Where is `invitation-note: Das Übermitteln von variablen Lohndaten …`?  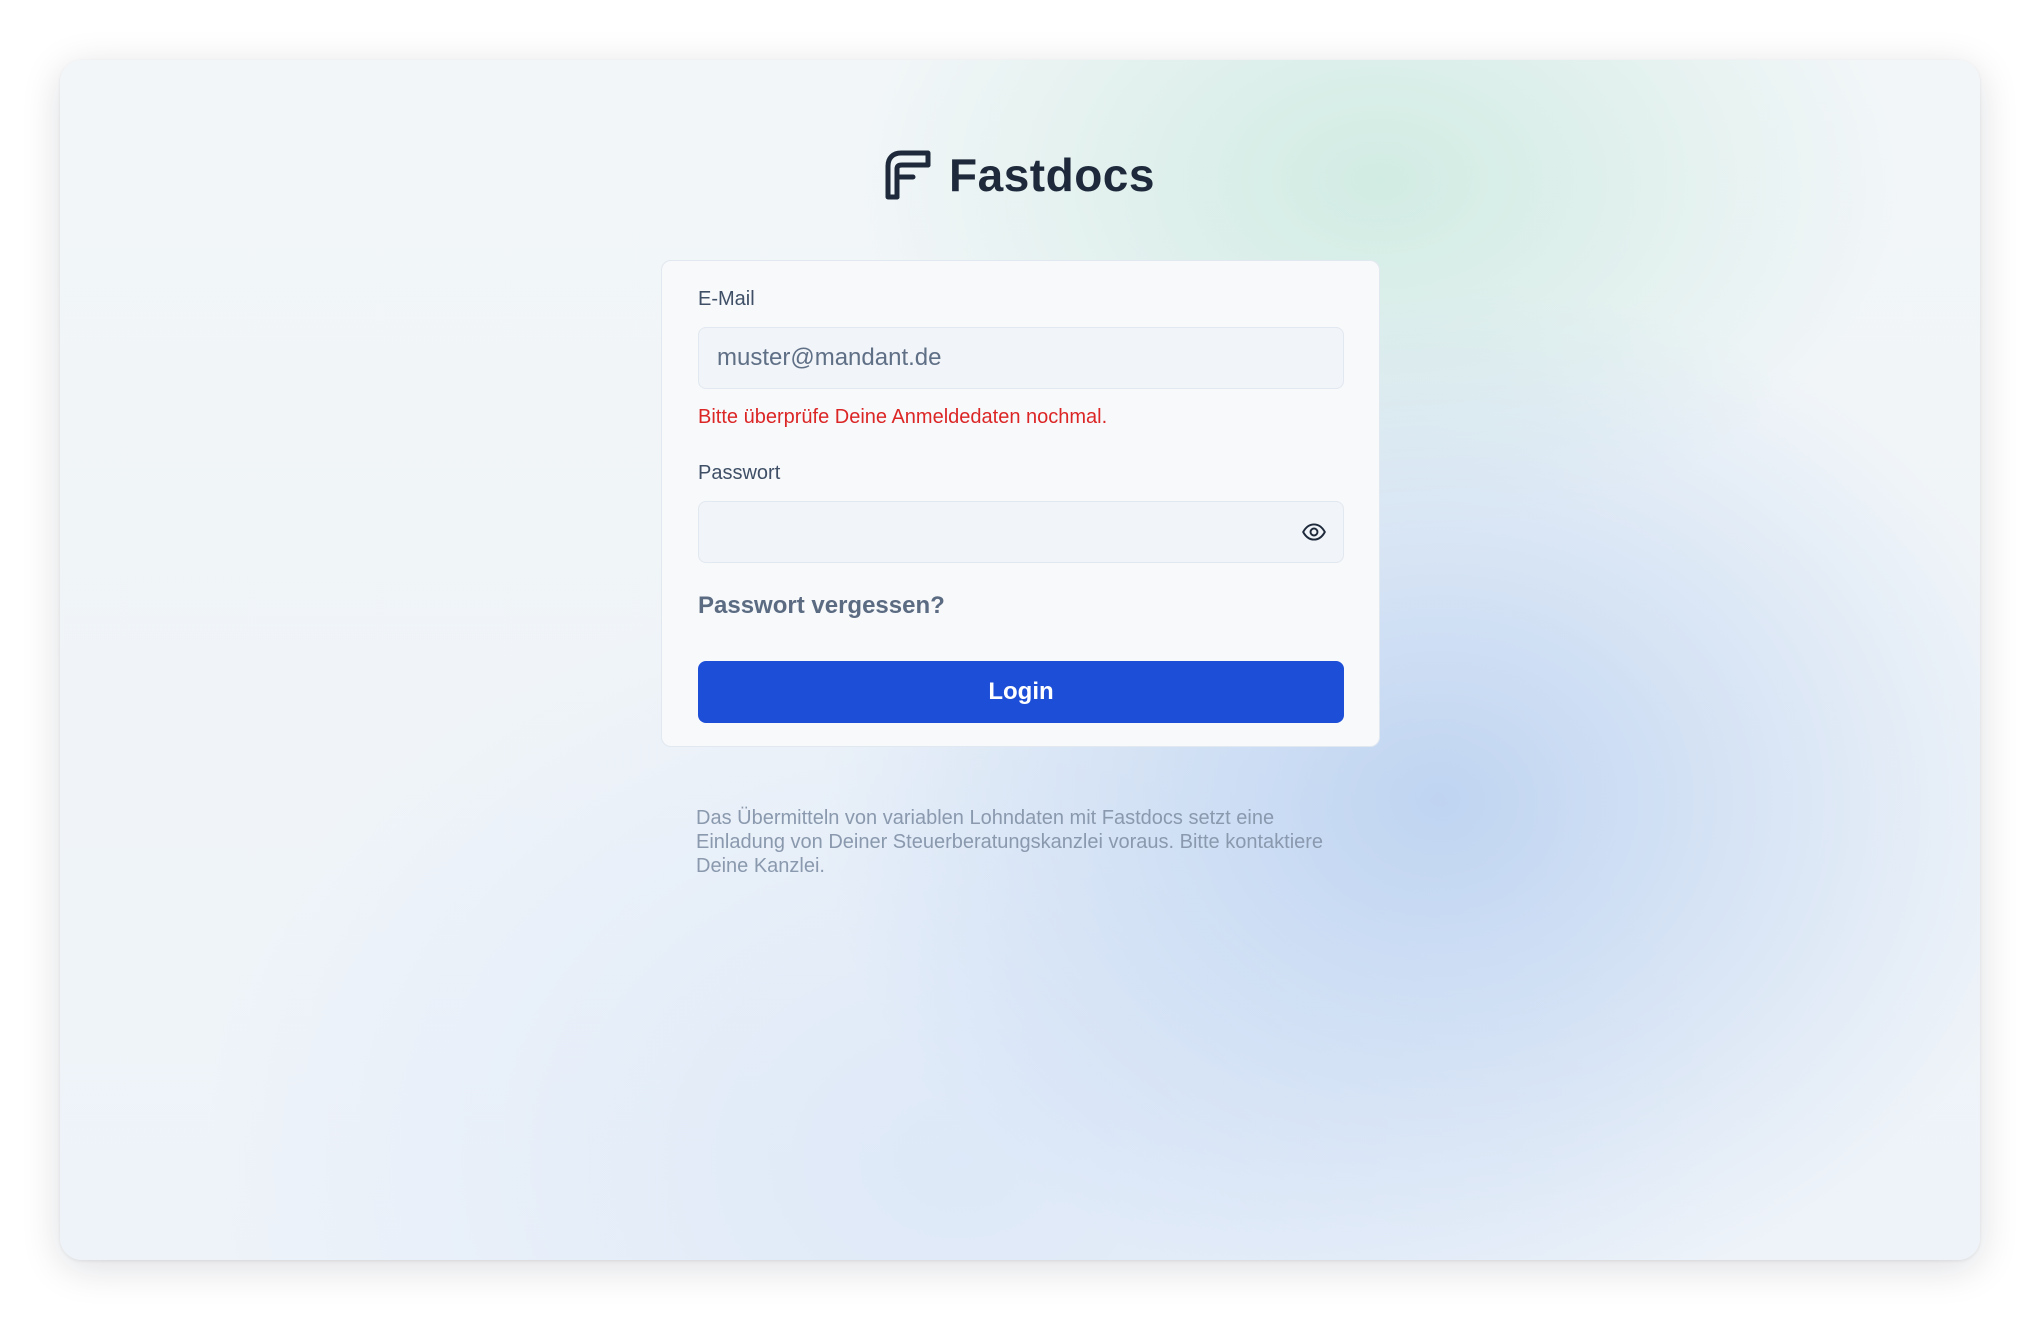
invitation-note: Das Übermitteln von variablen Lohndaten … is located at coordinates (1010, 842).